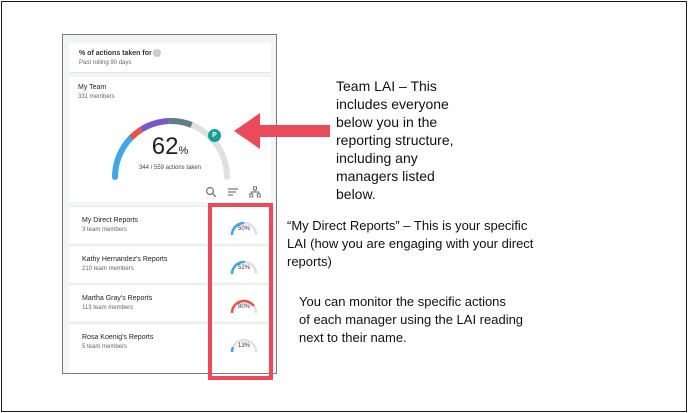 This screenshot has width=688, height=413. What do you see at coordinates (282, 131) in the screenshot?
I see `callout-arrow-icon` at bounding box center [282, 131].